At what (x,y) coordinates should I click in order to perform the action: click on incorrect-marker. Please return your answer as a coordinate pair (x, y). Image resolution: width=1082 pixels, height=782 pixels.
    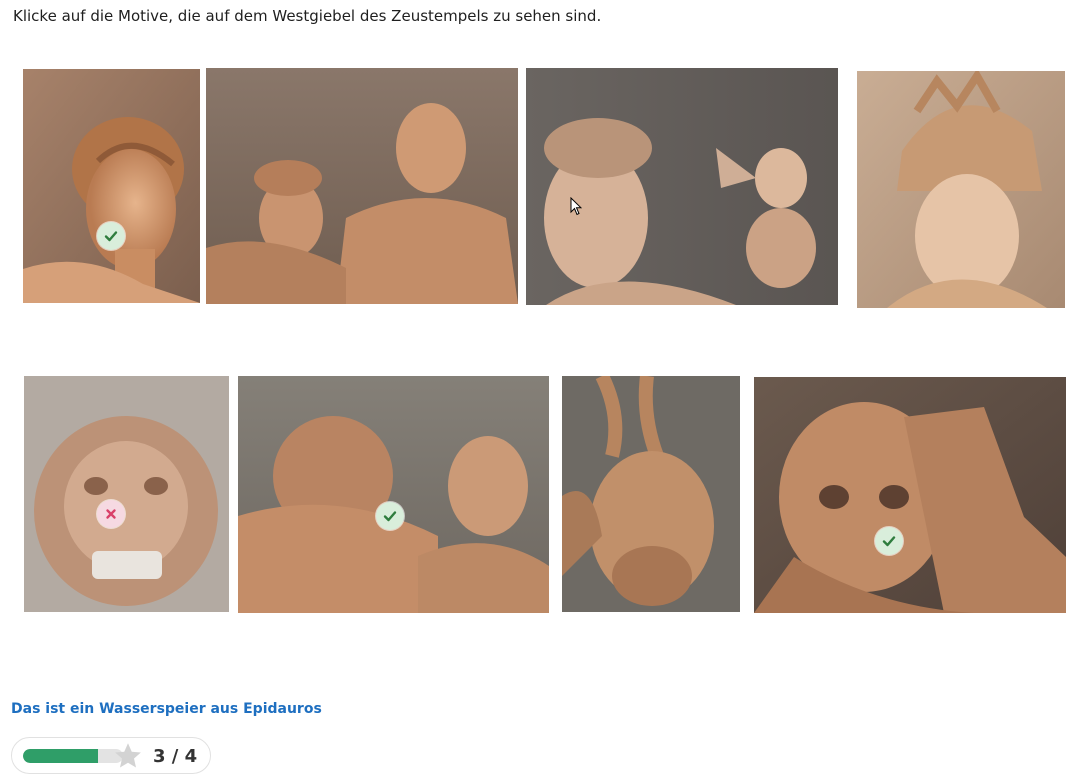
    Looking at the image, I should click on (111, 514).